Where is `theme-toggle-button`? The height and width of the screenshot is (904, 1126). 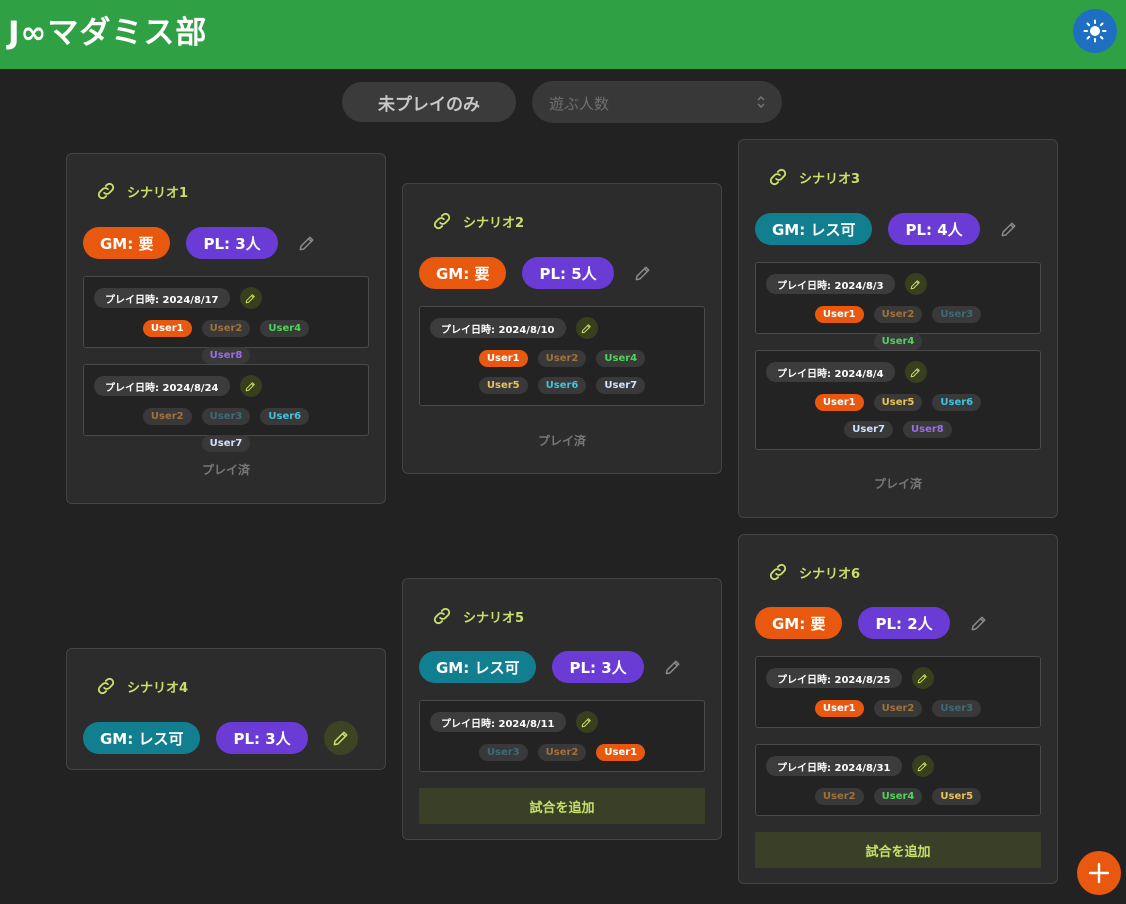 theme-toggle-button is located at coordinates (1095, 31).